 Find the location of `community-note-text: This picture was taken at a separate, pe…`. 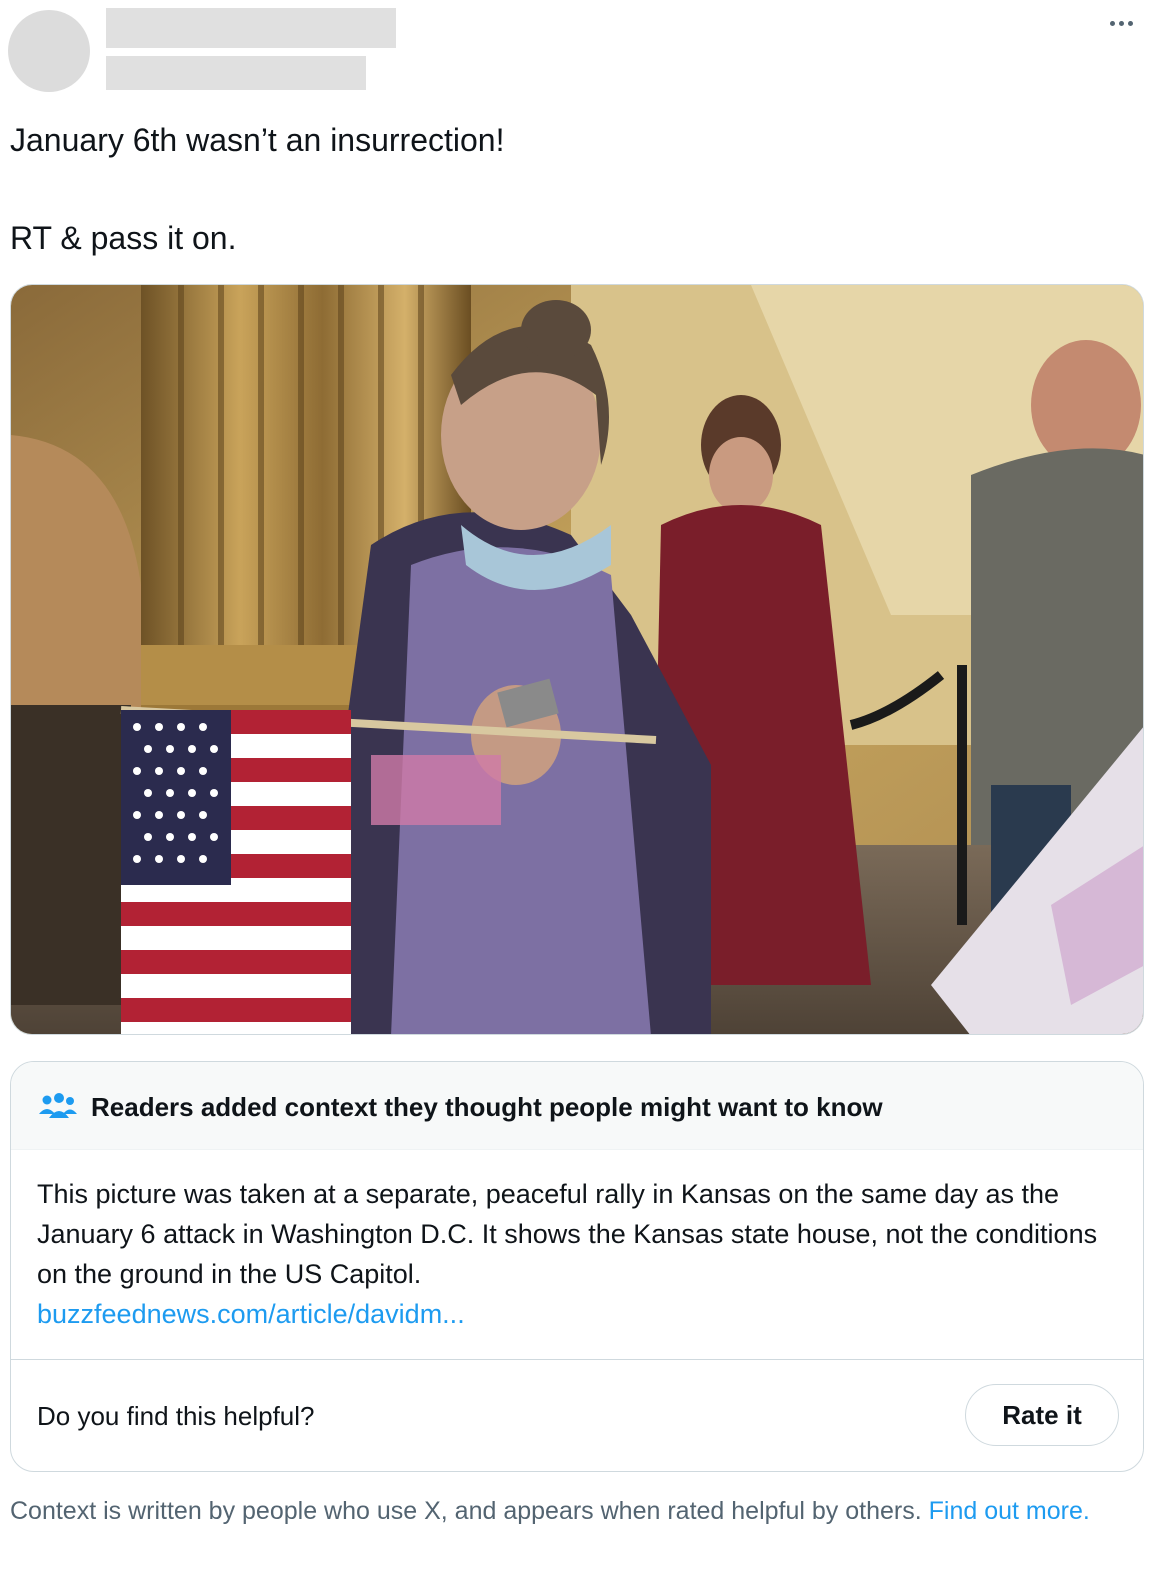

community-note-text: This picture was taken at a separate, pe… is located at coordinates (567, 1234).